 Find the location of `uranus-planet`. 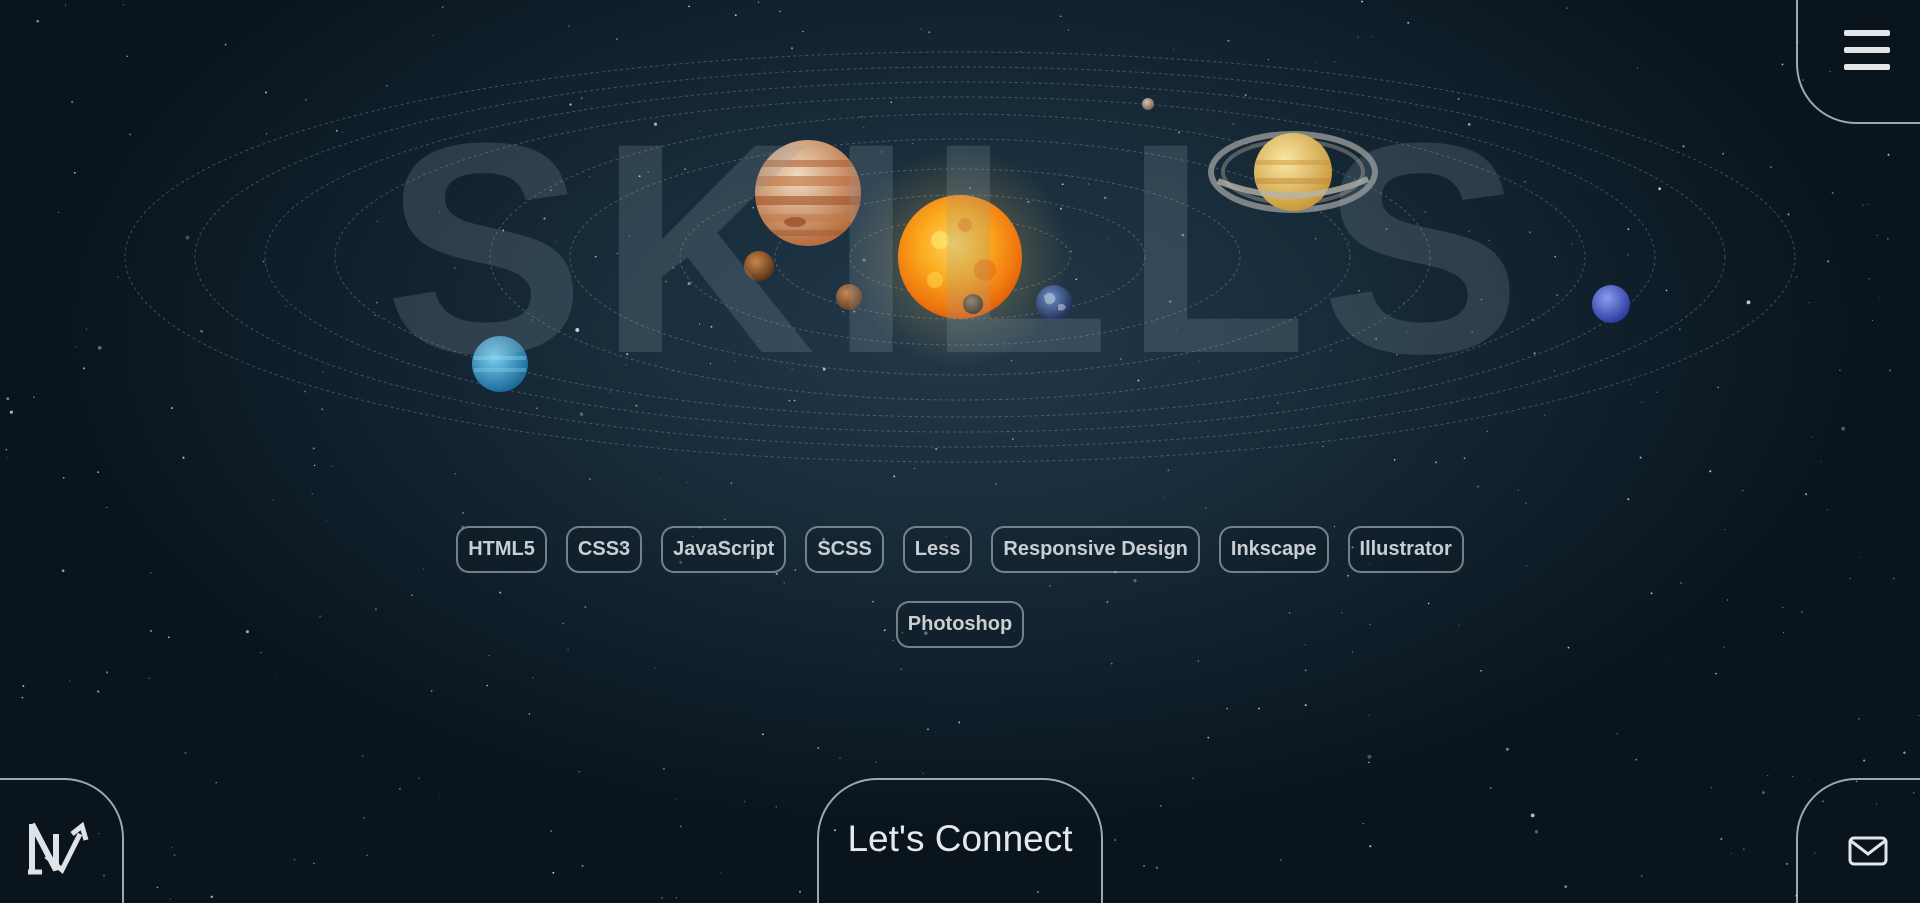

uranus-planet is located at coordinates (500, 364).